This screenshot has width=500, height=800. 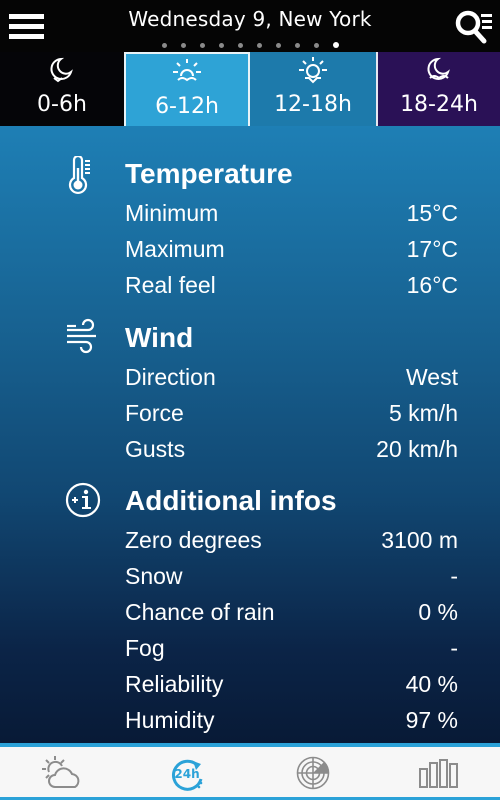 I want to click on row-value: 97 %, so click(x=431, y=720).